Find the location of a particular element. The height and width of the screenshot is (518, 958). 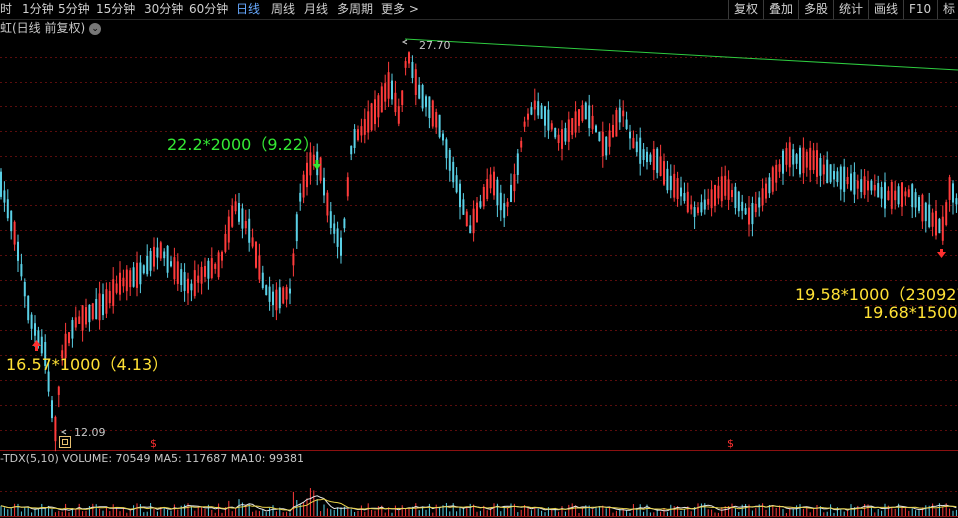

volume-indicator-name: -TDX(5,10) is located at coordinates (29, 458).